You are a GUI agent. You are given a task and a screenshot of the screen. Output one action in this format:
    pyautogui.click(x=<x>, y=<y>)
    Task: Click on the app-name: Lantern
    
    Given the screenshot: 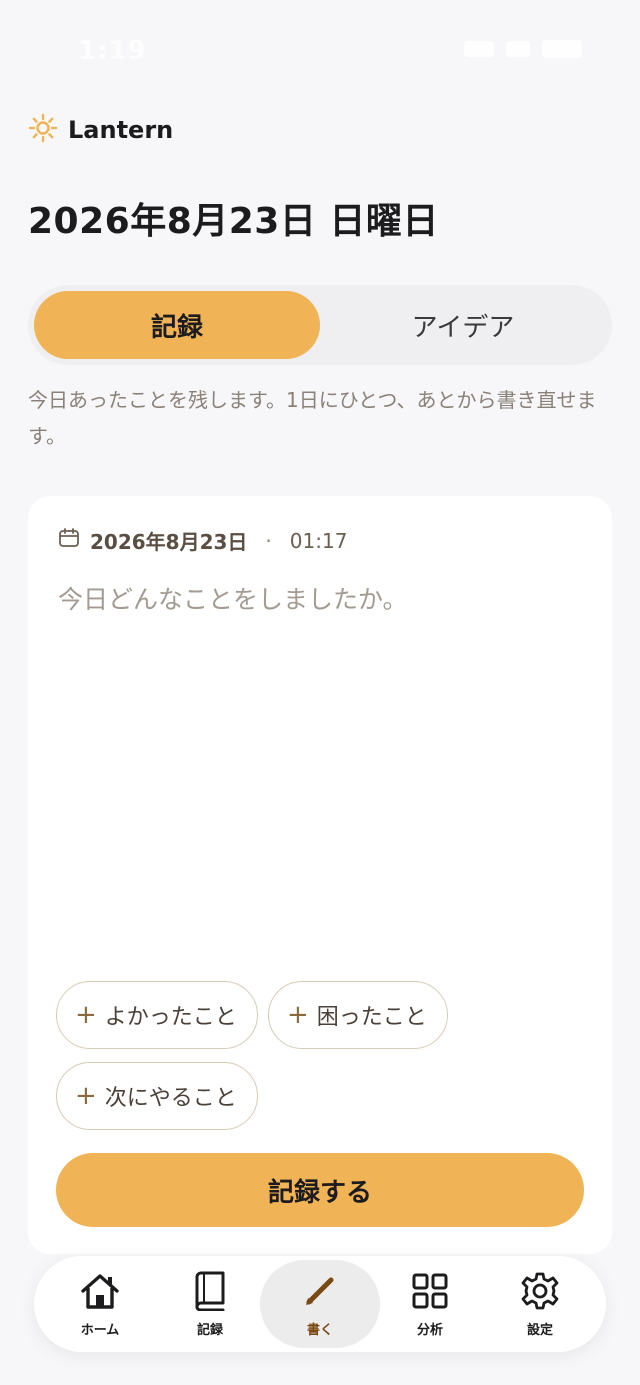 What is the action you would take?
    pyautogui.click(x=121, y=130)
    